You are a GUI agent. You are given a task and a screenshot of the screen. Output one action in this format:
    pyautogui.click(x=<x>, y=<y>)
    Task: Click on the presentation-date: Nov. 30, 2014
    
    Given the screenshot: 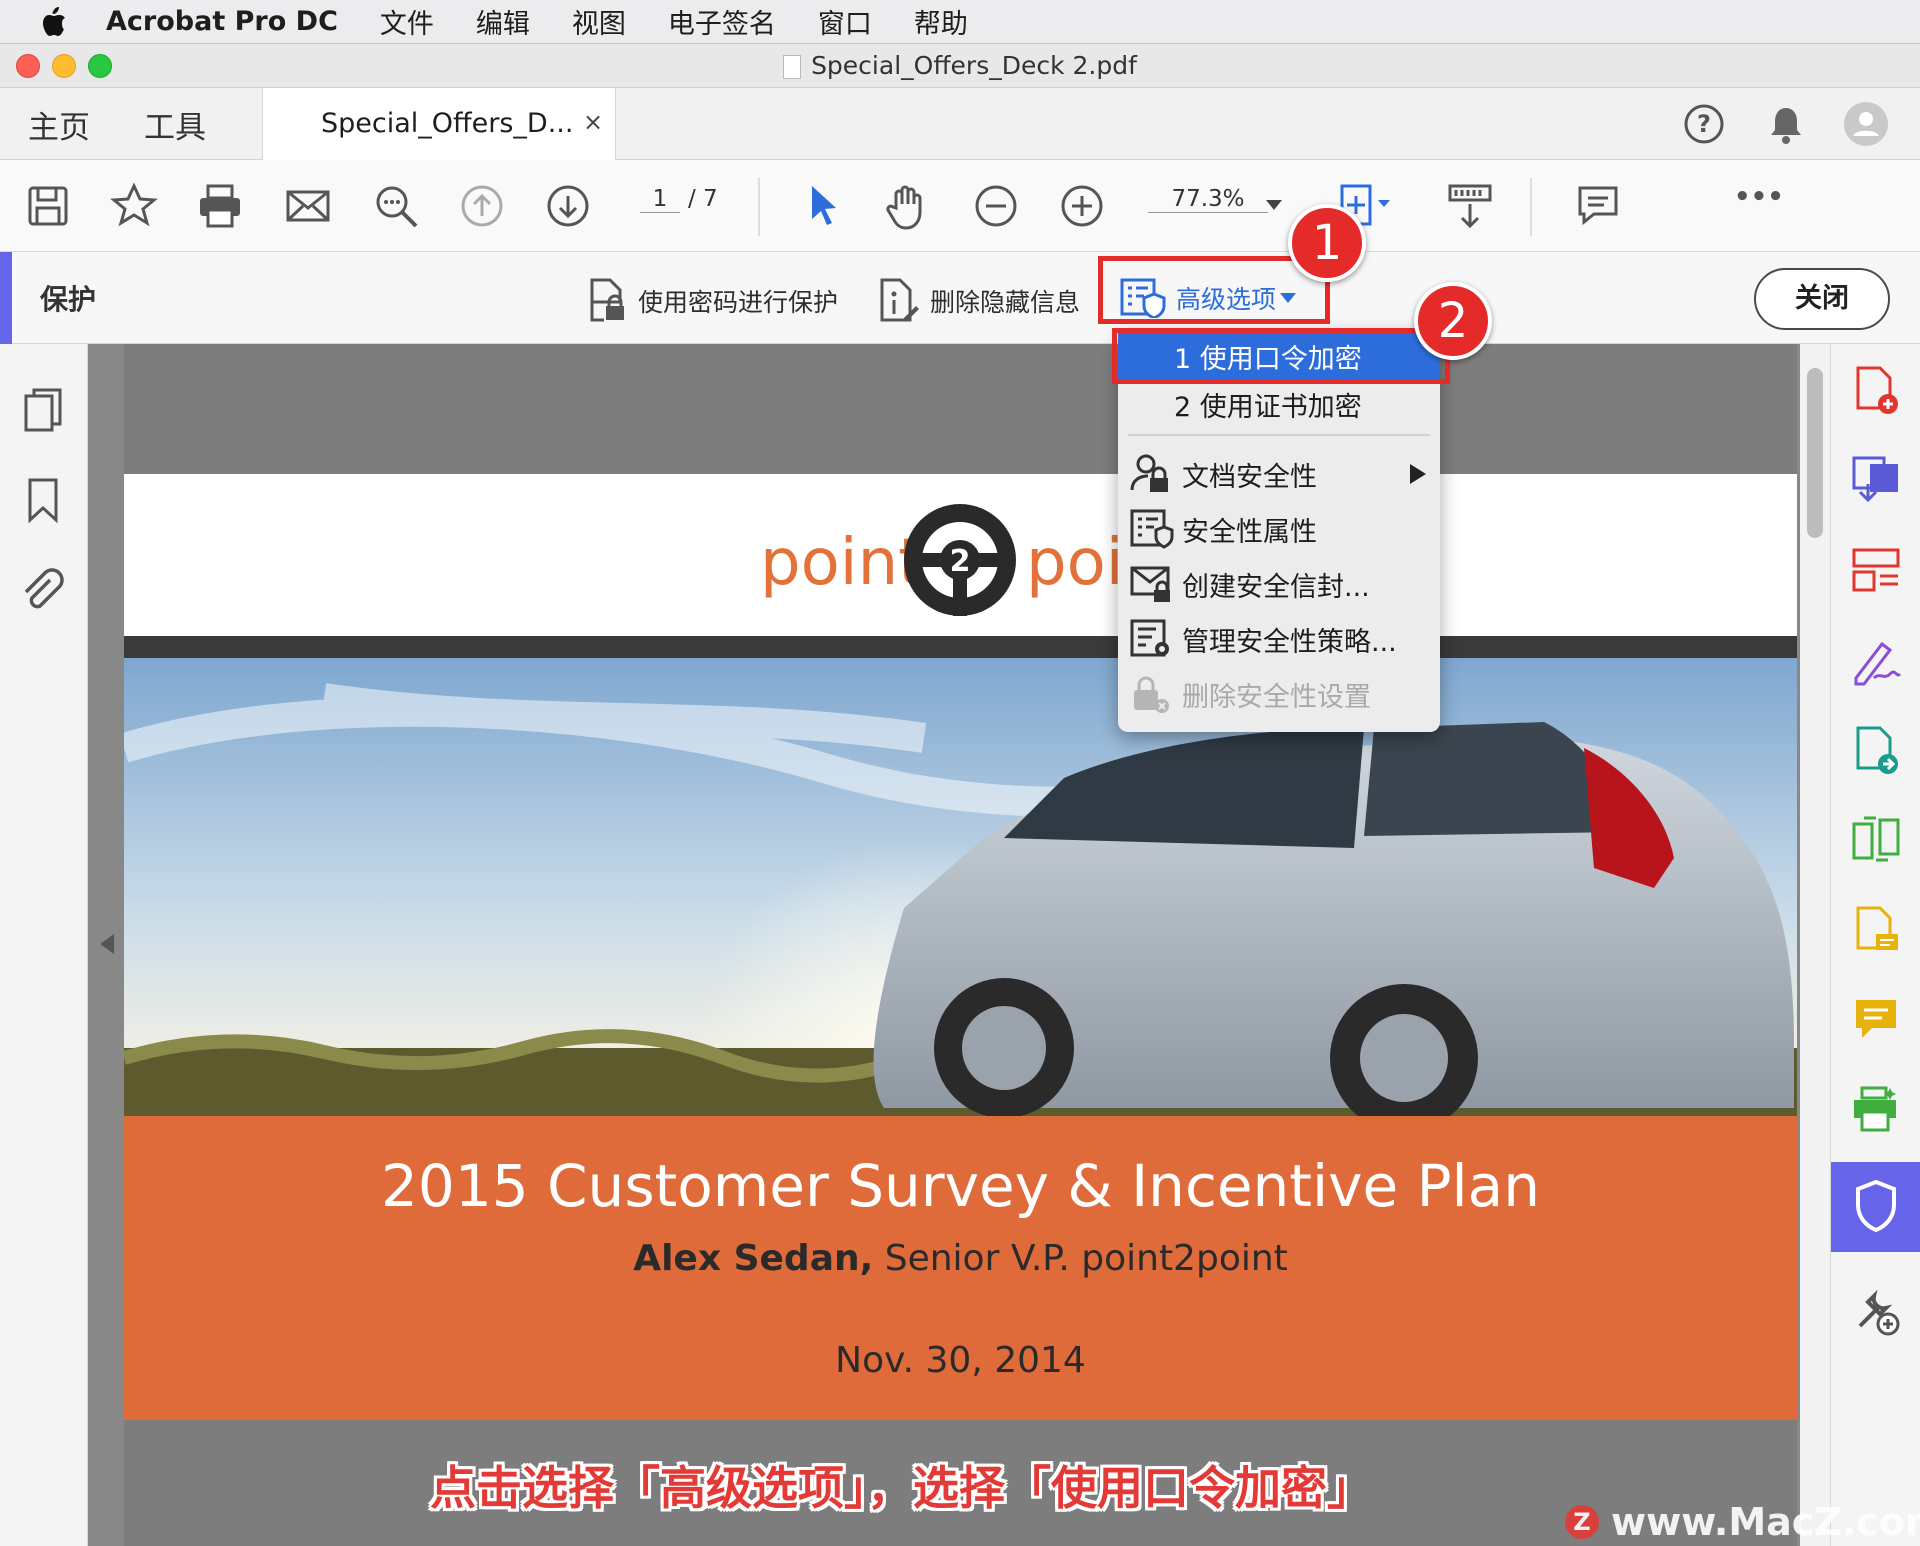 What is the action you would take?
    pyautogui.click(x=960, y=1360)
    